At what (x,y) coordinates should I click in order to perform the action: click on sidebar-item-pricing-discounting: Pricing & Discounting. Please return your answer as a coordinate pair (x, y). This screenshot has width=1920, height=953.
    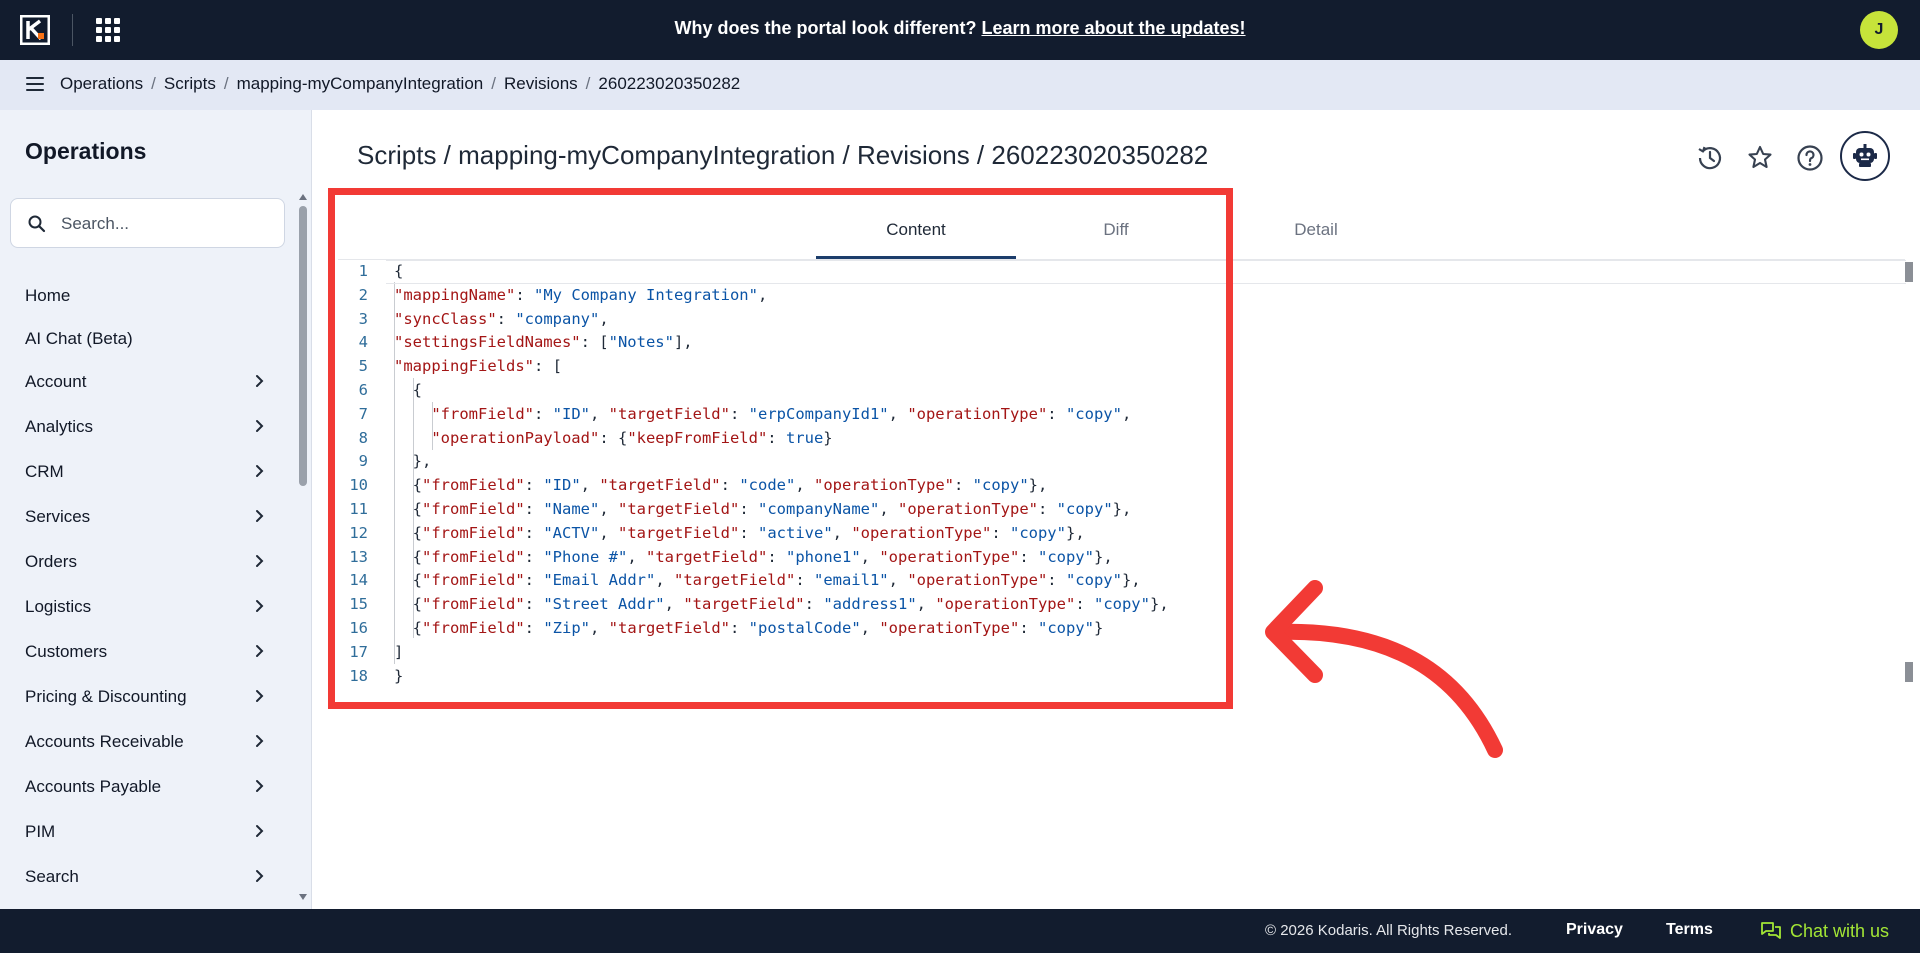
    Looking at the image, I should click on (145, 697).